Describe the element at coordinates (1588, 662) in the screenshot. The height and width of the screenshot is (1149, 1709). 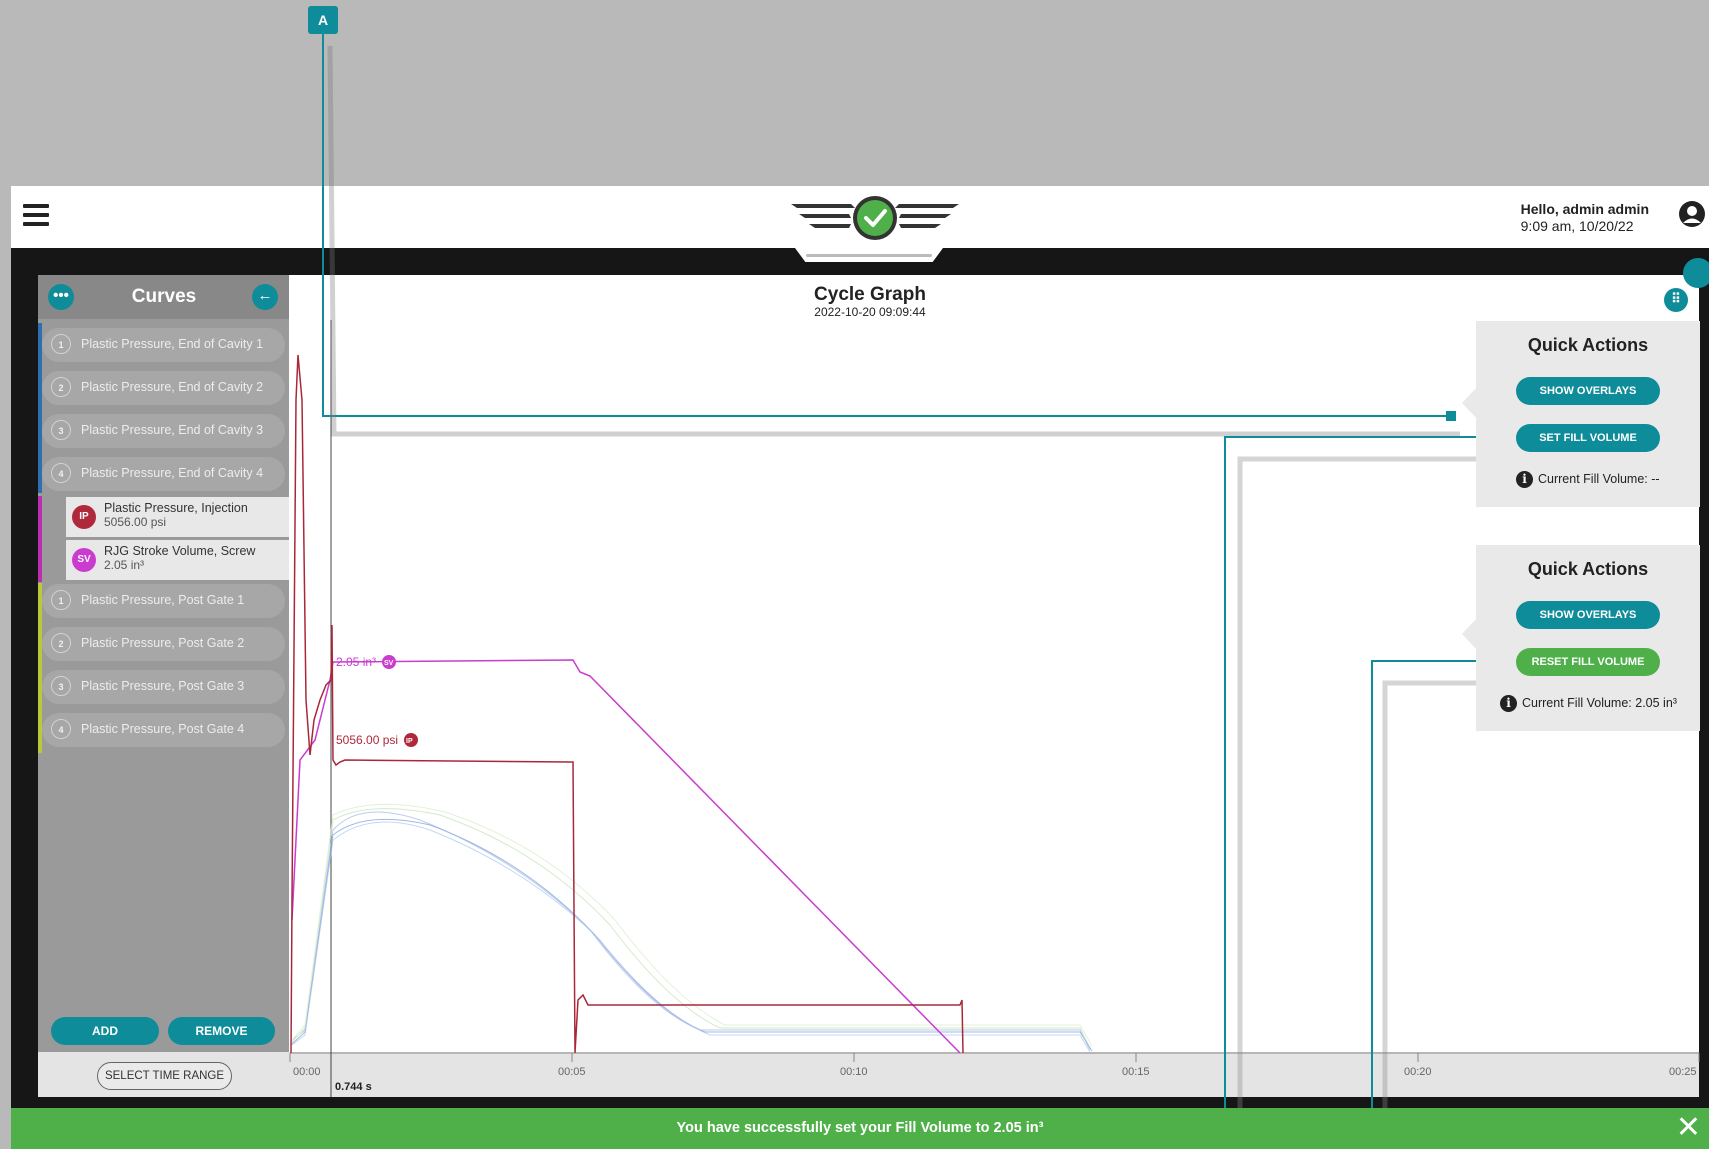
I see `reset-fill-volume-button: RESET FILL VOLUME` at that location.